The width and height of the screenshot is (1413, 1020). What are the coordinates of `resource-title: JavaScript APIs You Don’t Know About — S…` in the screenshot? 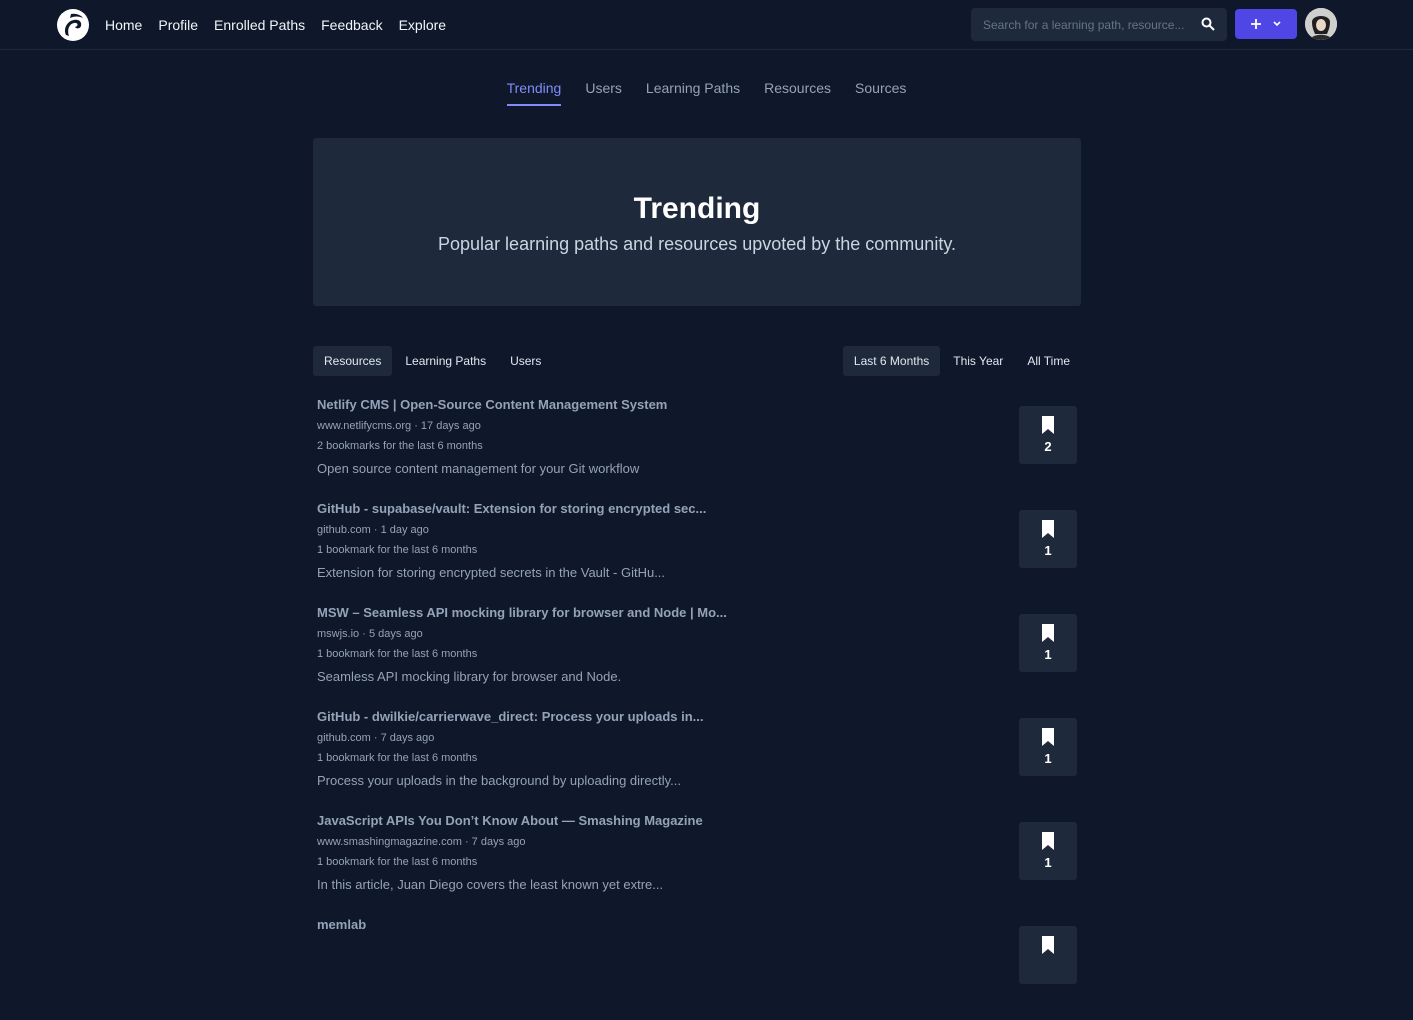 It's located at (697, 822).